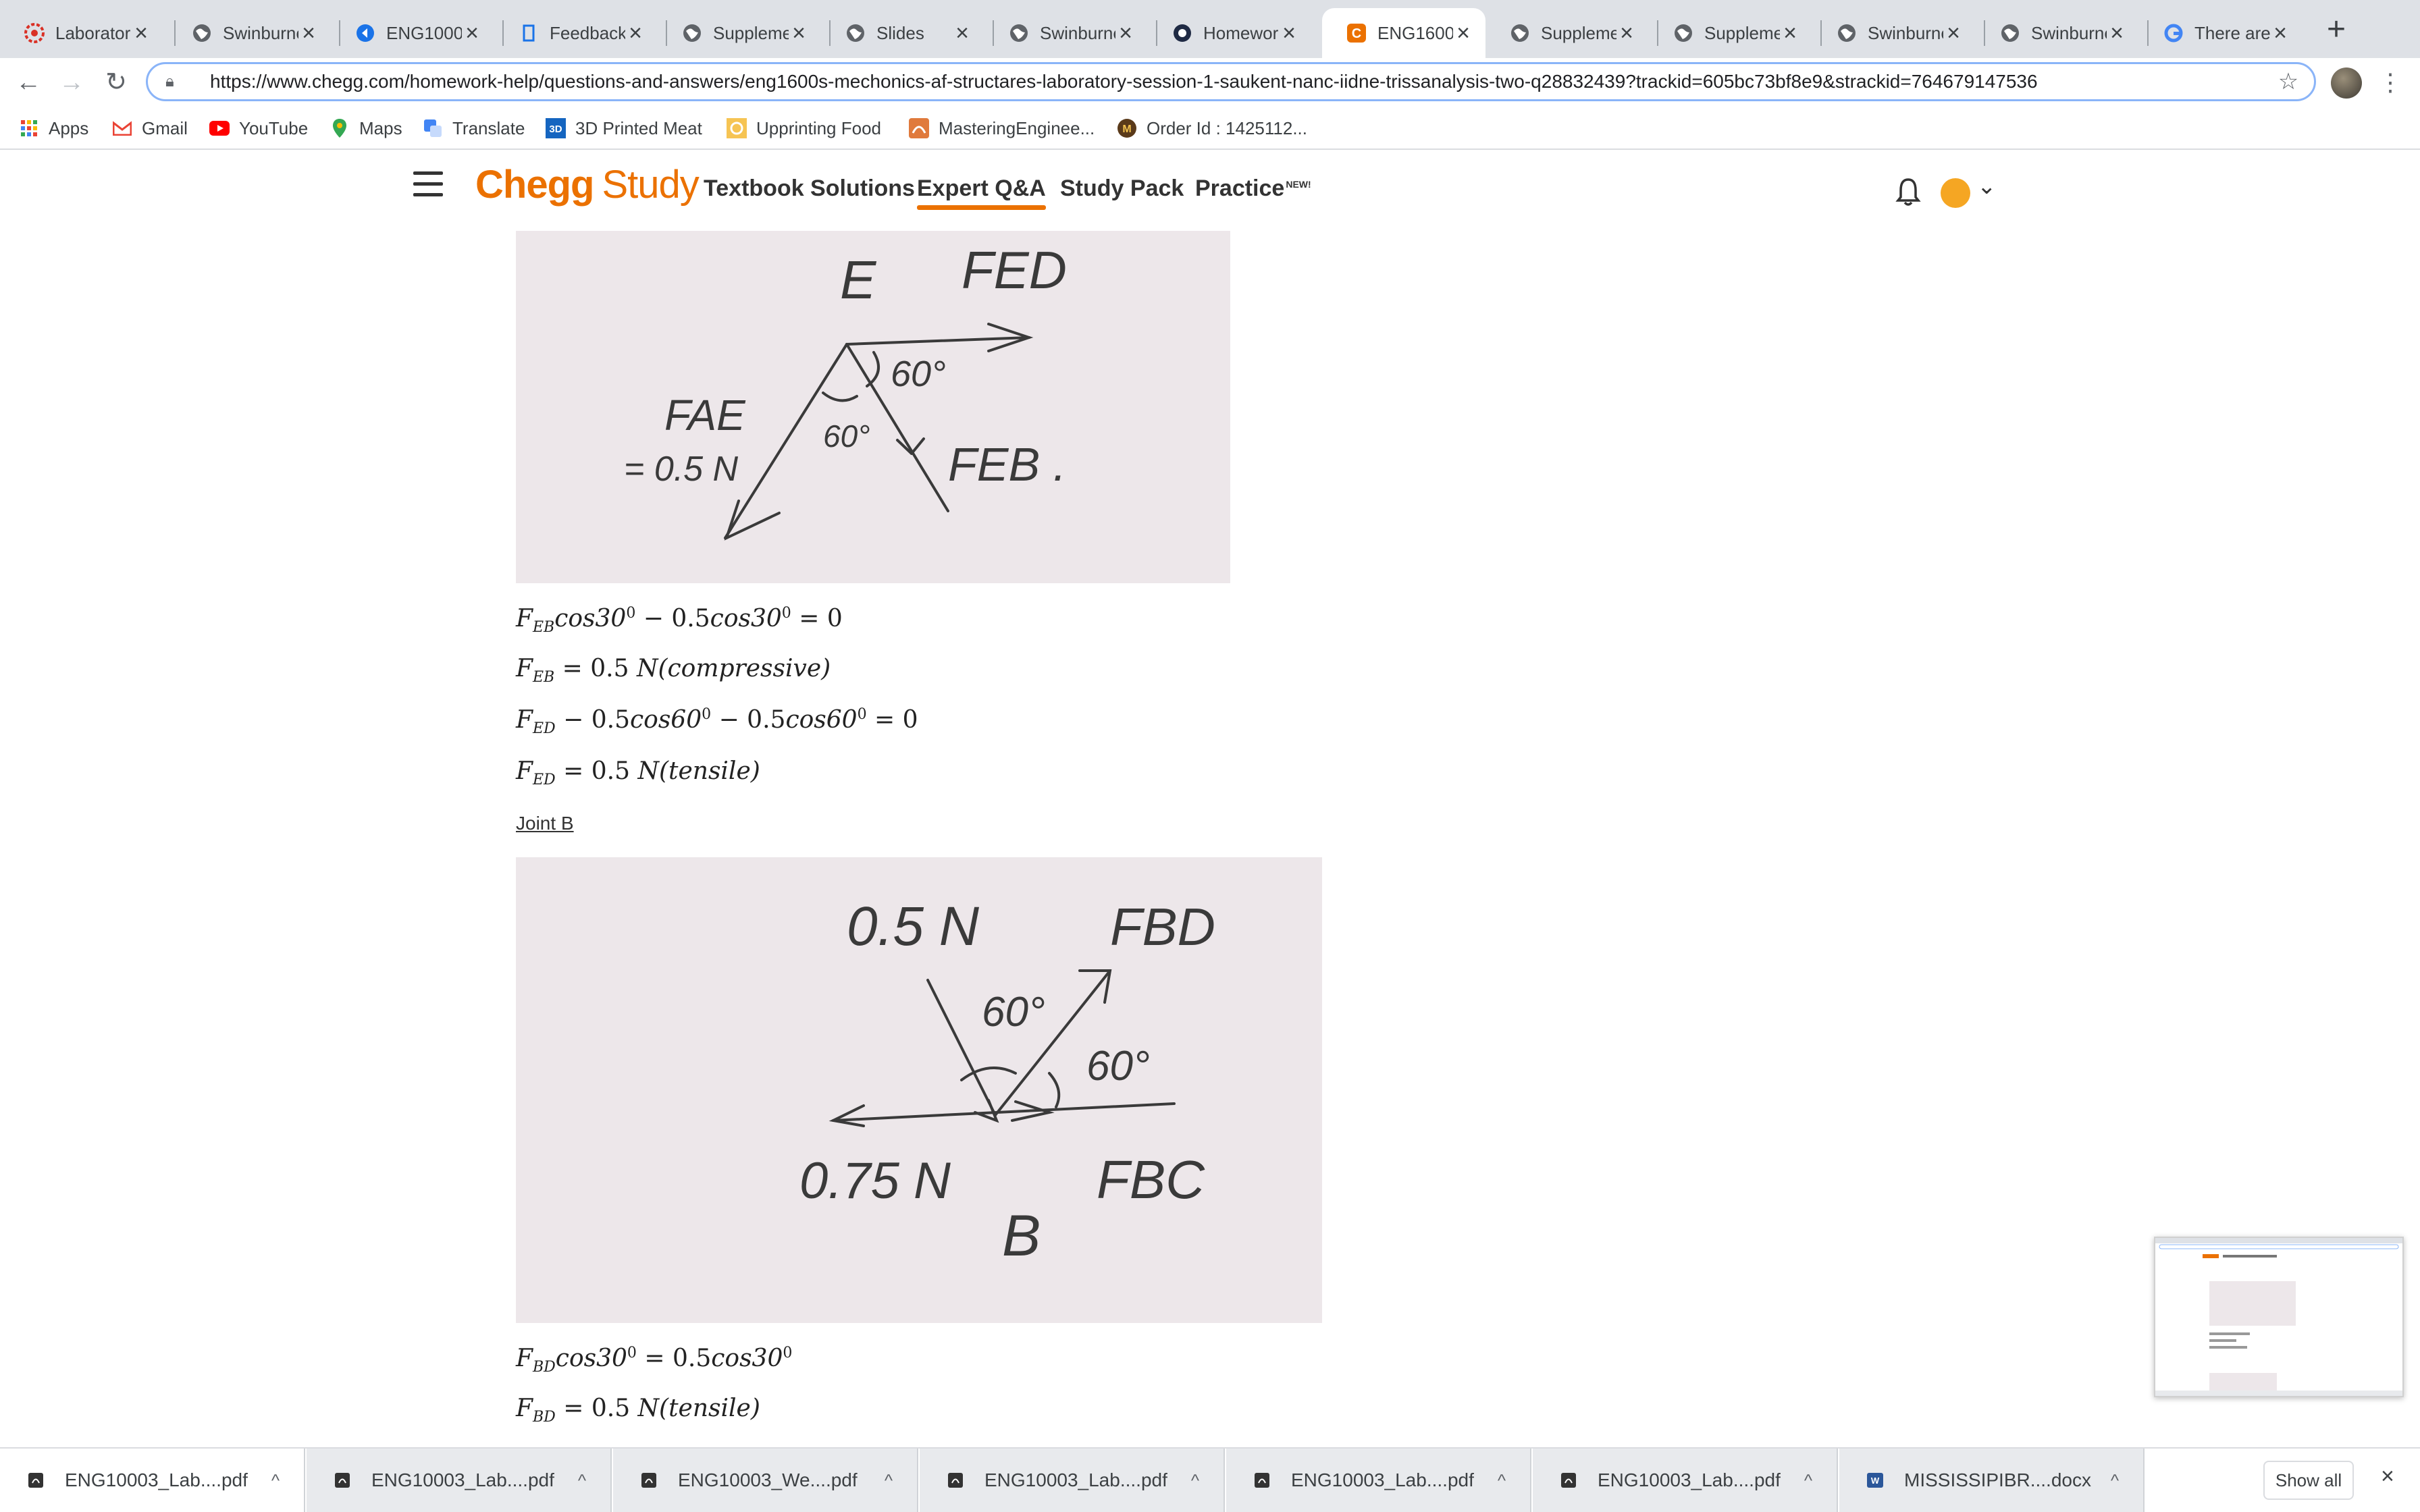 This screenshot has height=1512, width=2420. What do you see at coordinates (587, 32) in the screenshot?
I see `tab-title: Feedback` at bounding box center [587, 32].